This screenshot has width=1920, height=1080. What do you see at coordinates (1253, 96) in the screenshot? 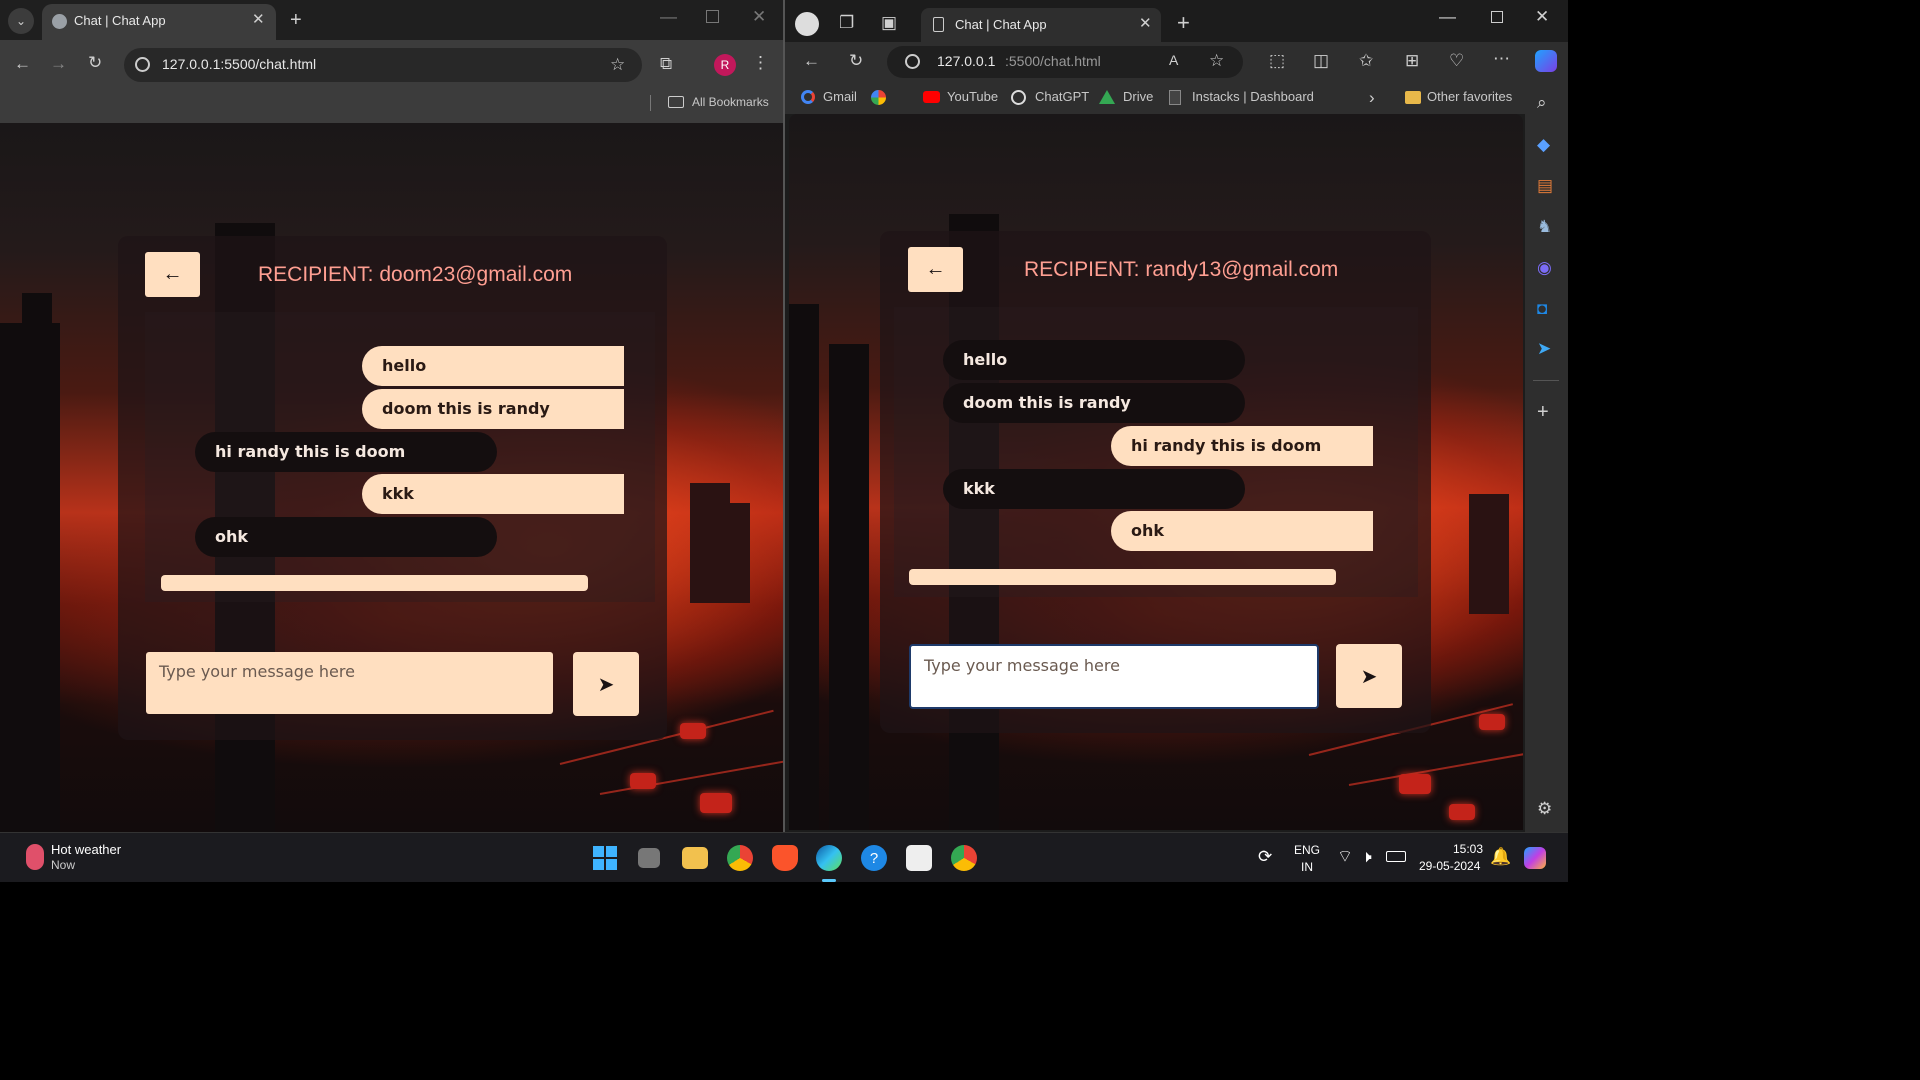
I see `fav-instacks: Instacks | Dashboard` at bounding box center [1253, 96].